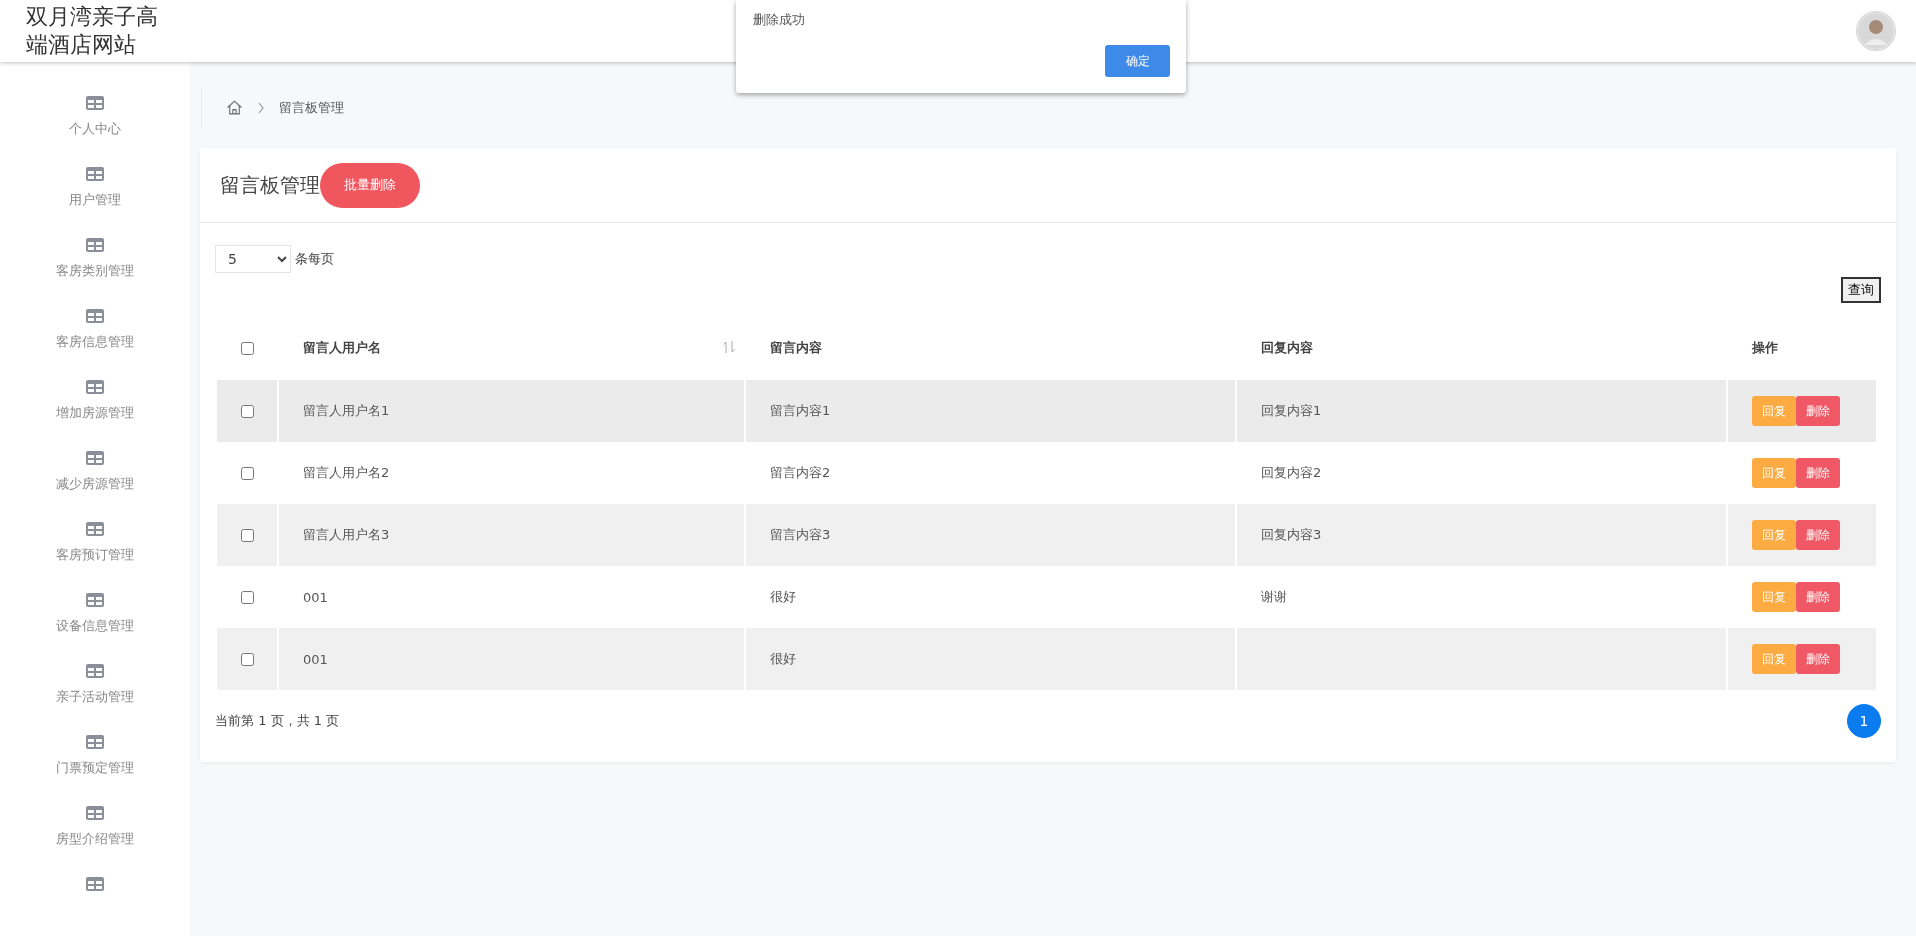 This screenshot has width=1916, height=936. I want to click on dialog-message: 删除成功, so click(779, 20).